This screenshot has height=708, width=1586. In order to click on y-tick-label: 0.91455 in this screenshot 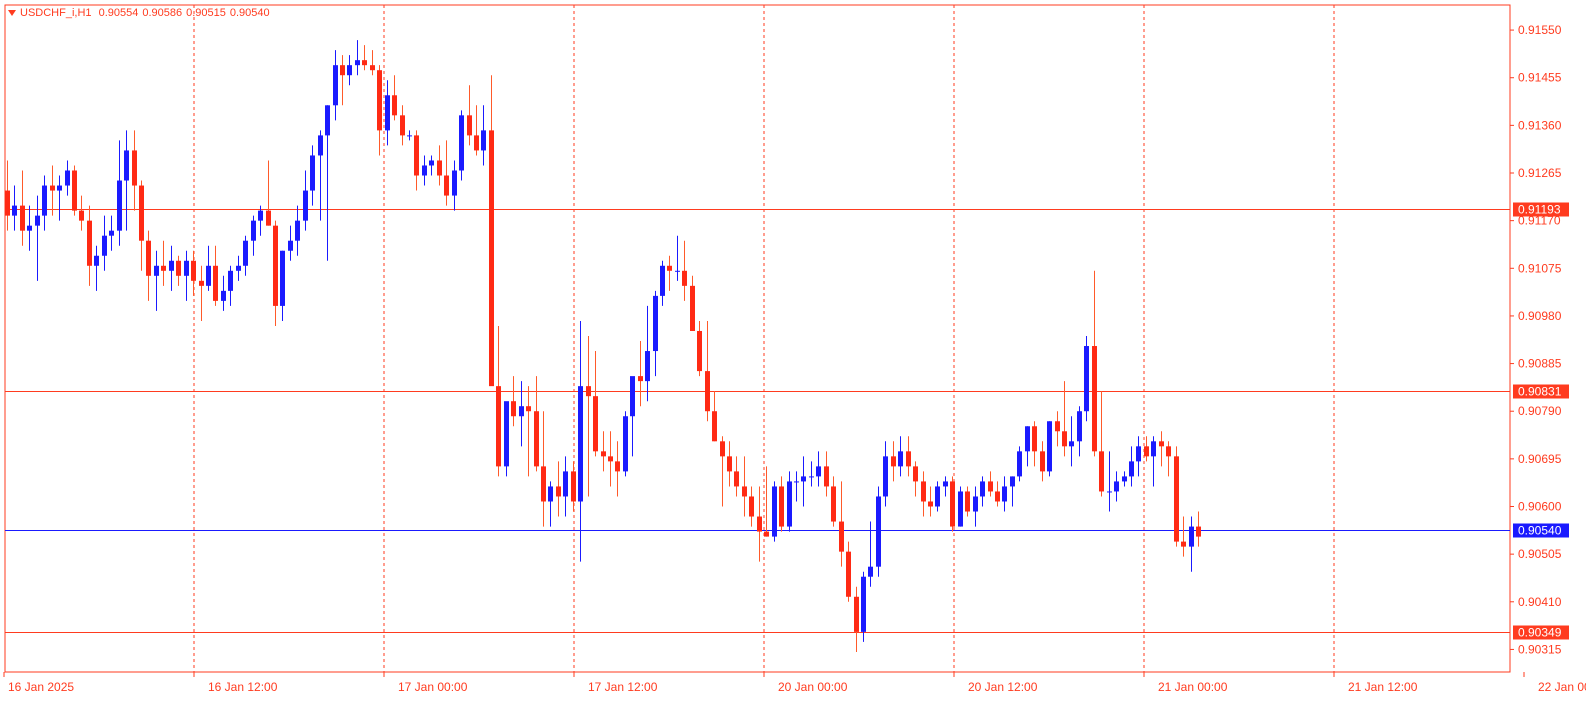, I will do `click(1540, 78)`.